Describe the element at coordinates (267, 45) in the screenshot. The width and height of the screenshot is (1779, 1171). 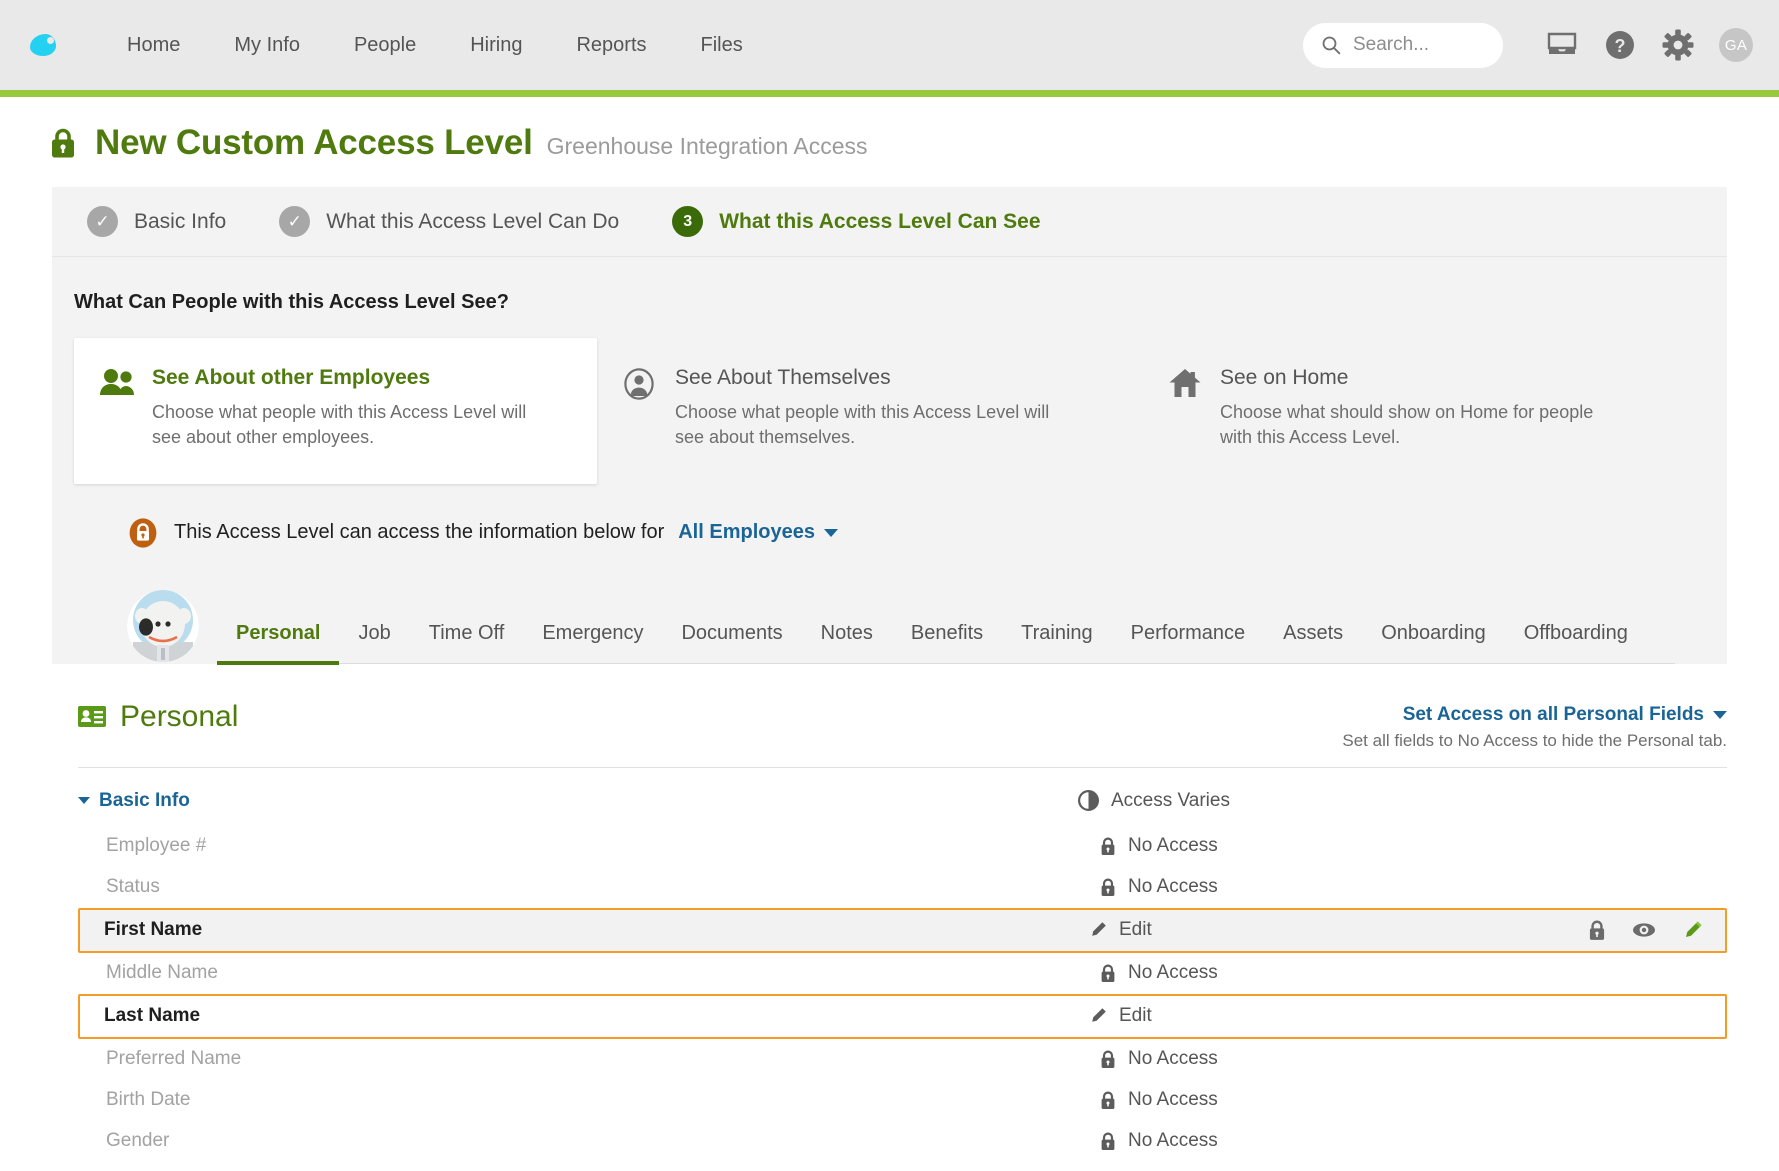
I see `nav-item-my-info: My Info` at that location.